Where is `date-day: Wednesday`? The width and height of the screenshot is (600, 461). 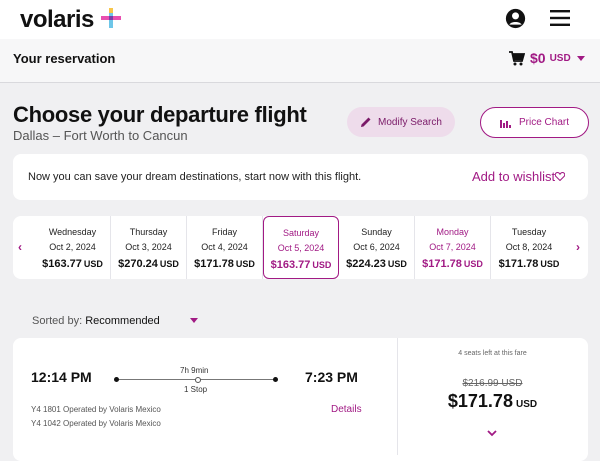 date-day: Wednesday is located at coordinates (72, 232).